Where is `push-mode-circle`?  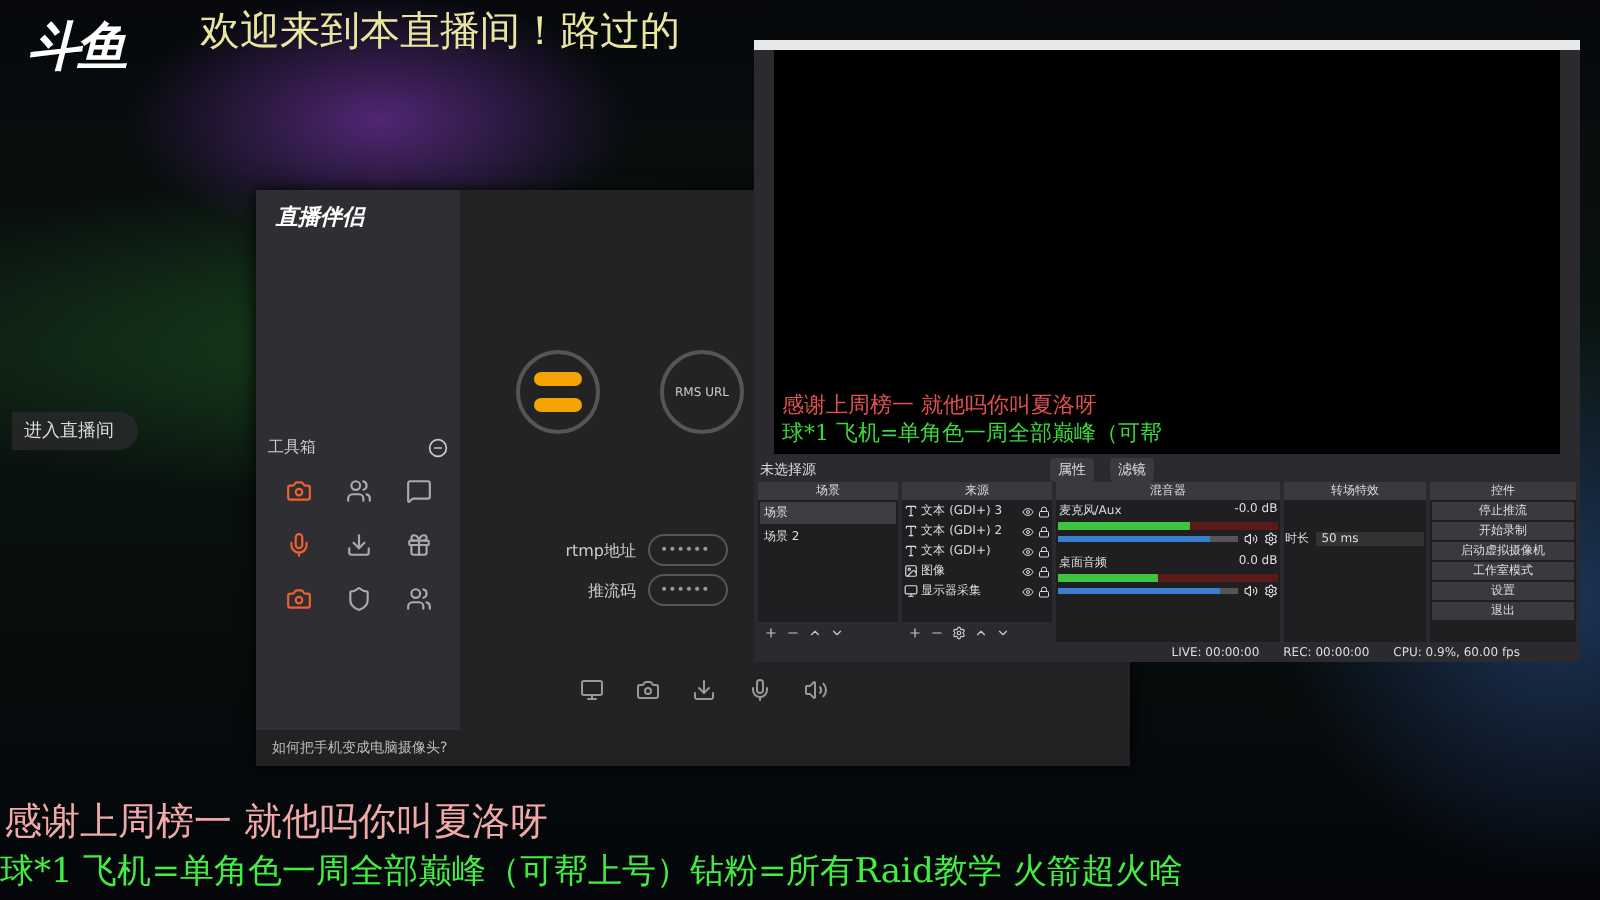 push-mode-circle is located at coordinates (558, 392).